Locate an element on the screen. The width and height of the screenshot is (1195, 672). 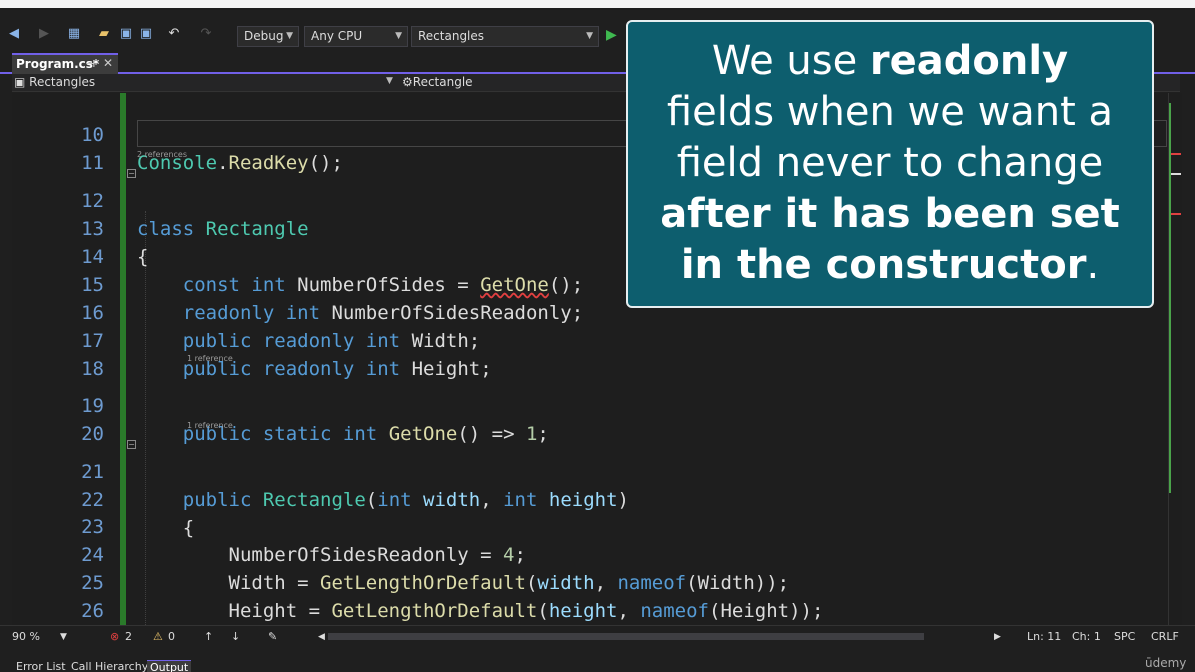
startup-project-value: Rectangles is located at coordinates (451, 36).